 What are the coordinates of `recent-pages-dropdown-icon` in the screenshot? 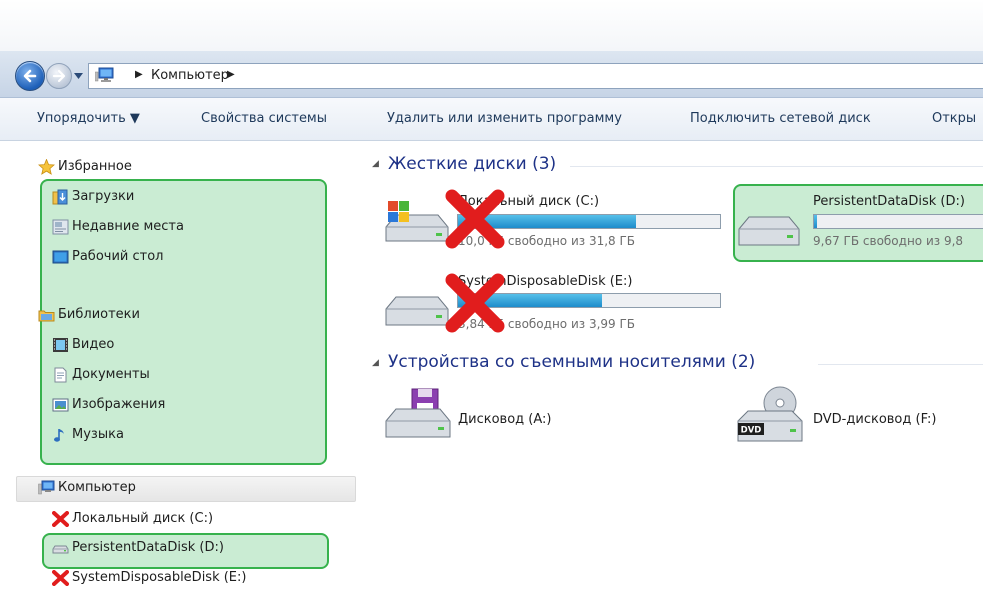 It's located at (78, 76).